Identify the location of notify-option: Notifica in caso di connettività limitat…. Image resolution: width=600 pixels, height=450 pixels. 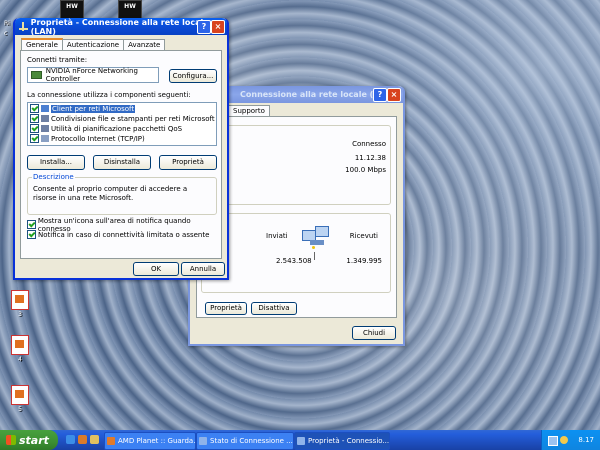
(118, 234).